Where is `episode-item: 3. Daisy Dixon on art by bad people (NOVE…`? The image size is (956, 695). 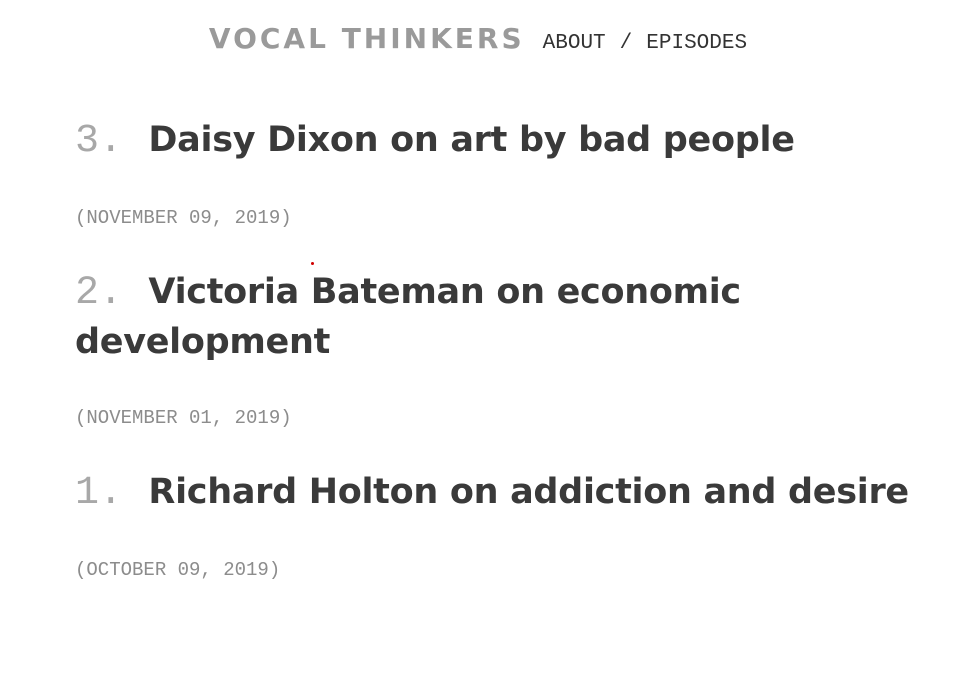
episode-item: 3. Daisy Dixon on art by bad people (NOVE… is located at coordinates (505, 173).